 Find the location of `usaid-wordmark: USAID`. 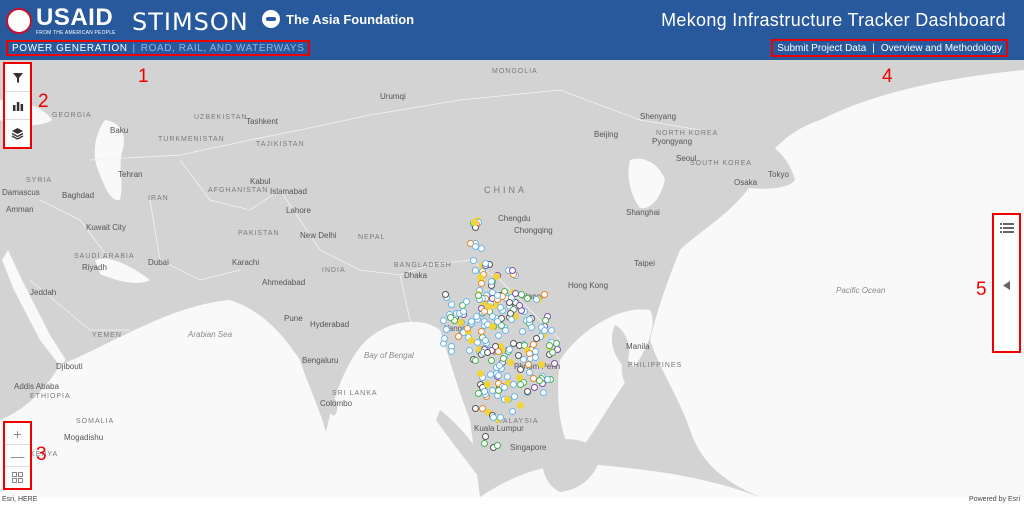

usaid-wordmark: USAID is located at coordinates (75, 17).